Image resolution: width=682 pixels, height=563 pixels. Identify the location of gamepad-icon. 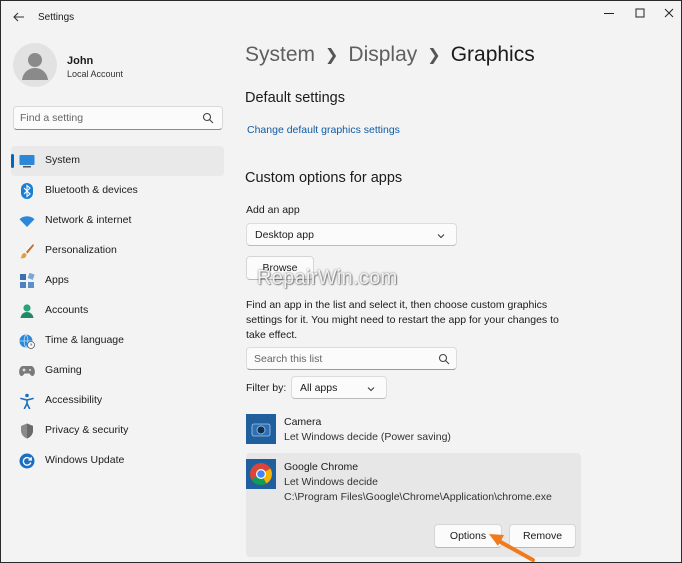
(27, 371).